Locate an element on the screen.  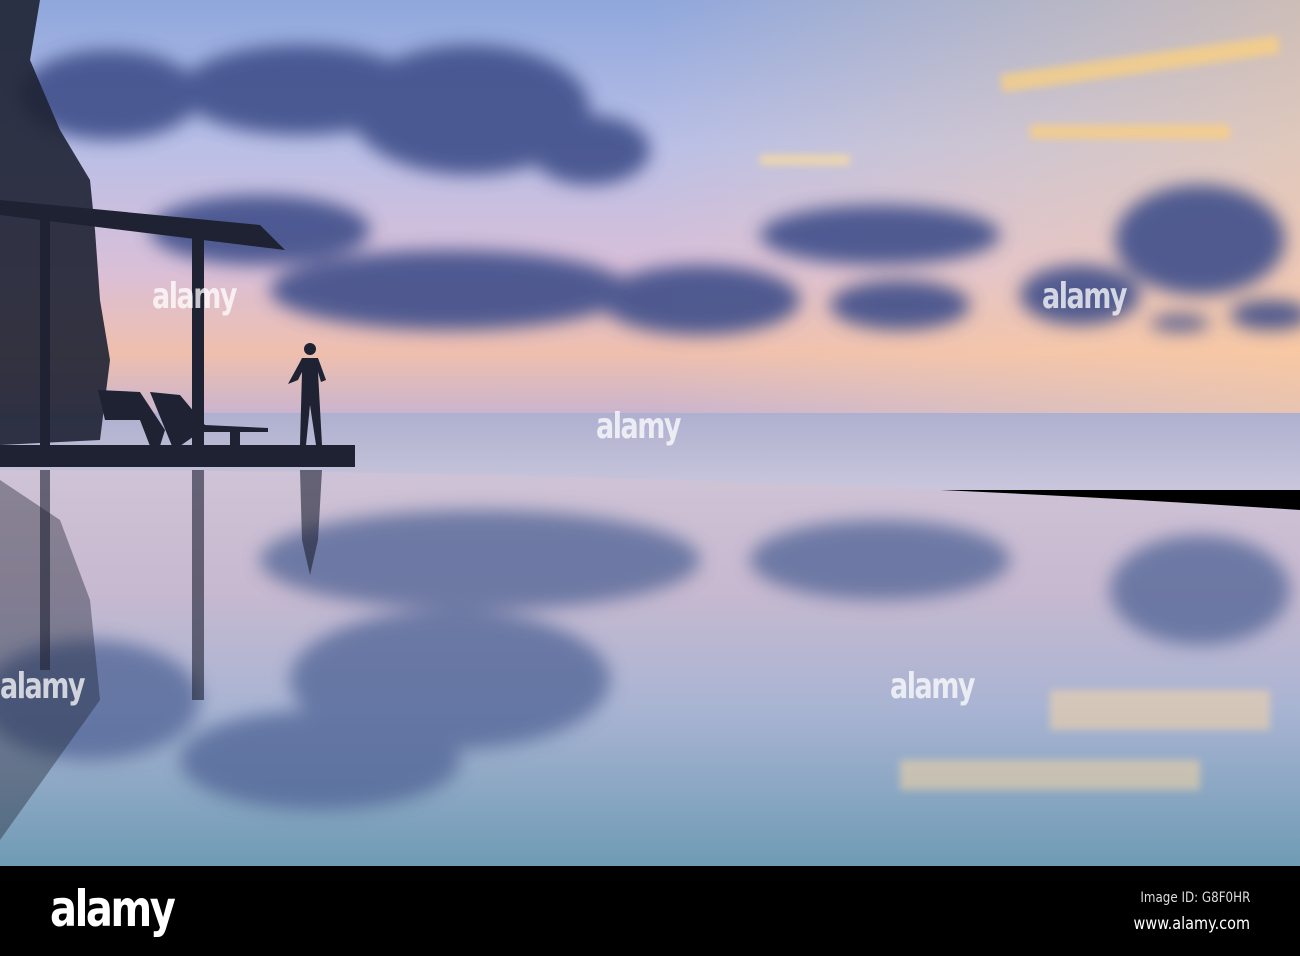
website-link: www.alamy.com is located at coordinates (1191, 924).